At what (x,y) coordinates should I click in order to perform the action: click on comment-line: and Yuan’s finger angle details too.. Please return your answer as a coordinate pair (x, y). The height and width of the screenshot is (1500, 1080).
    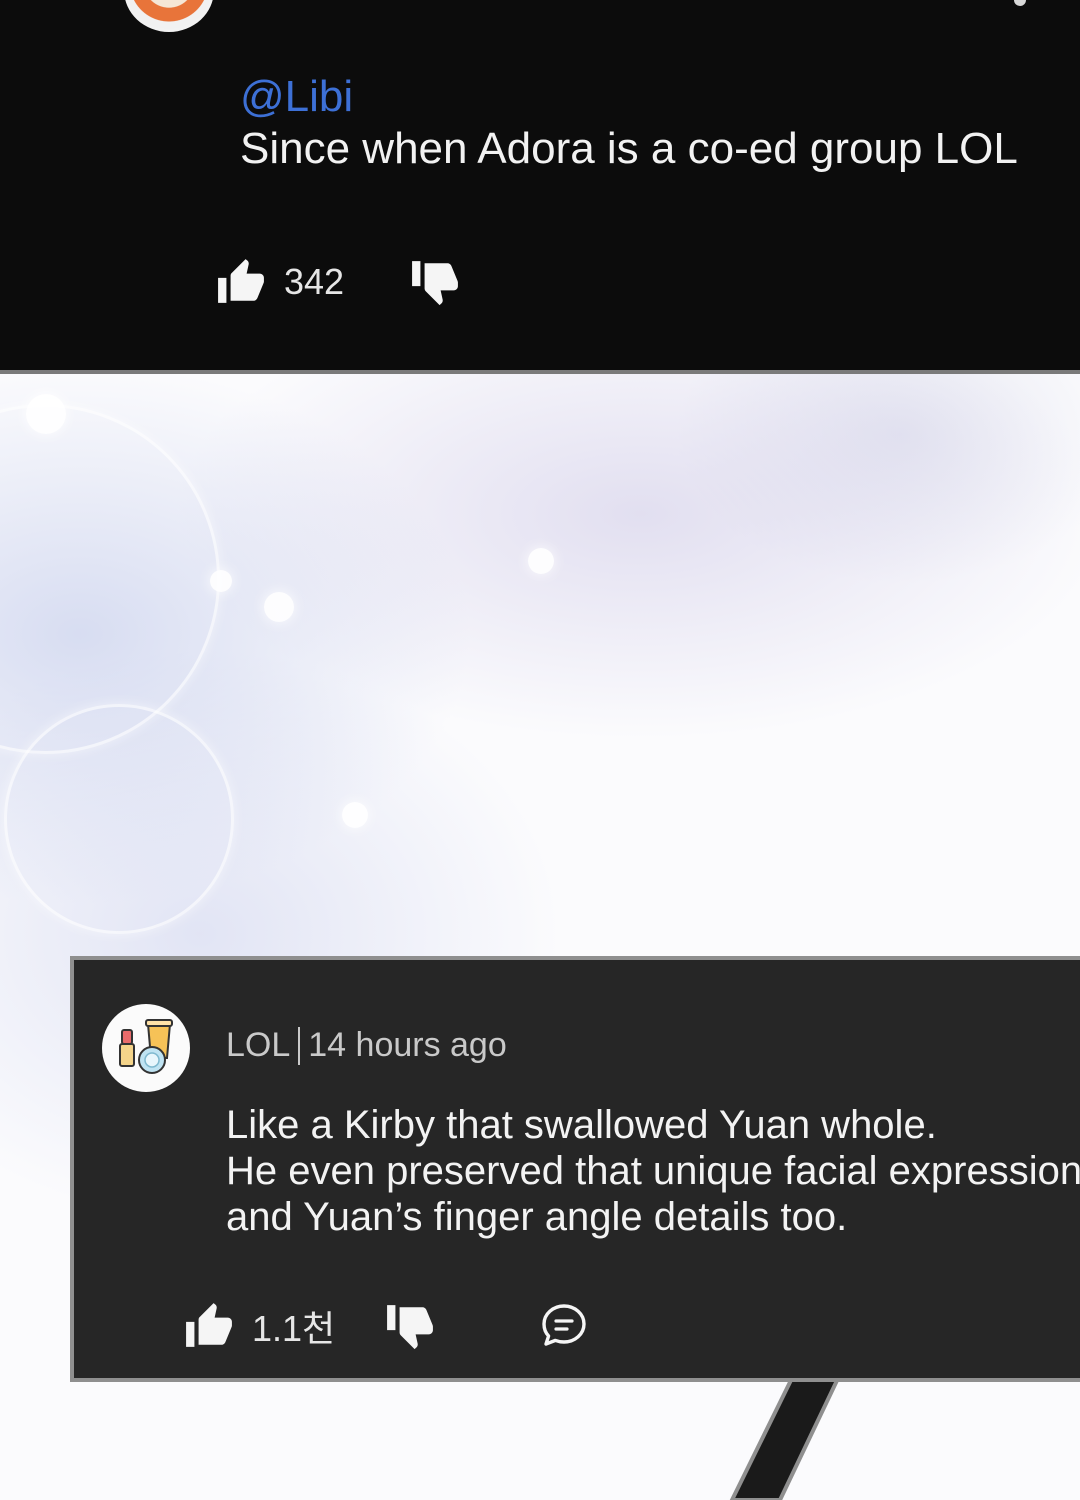
    Looking at the image, I should click on (537, 1217).